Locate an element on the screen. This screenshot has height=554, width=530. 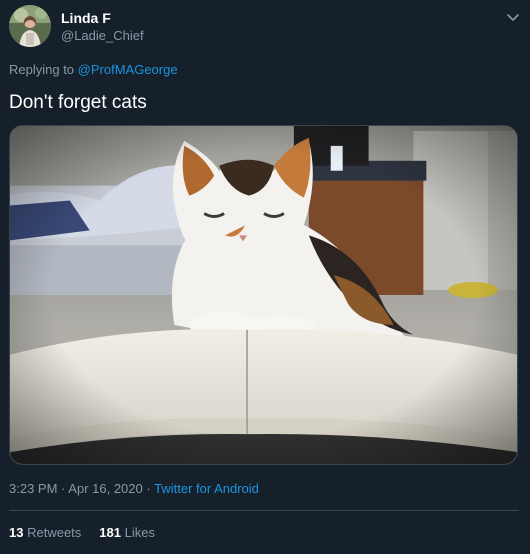
chevron-down-icon is located at coordinates (513, 17).